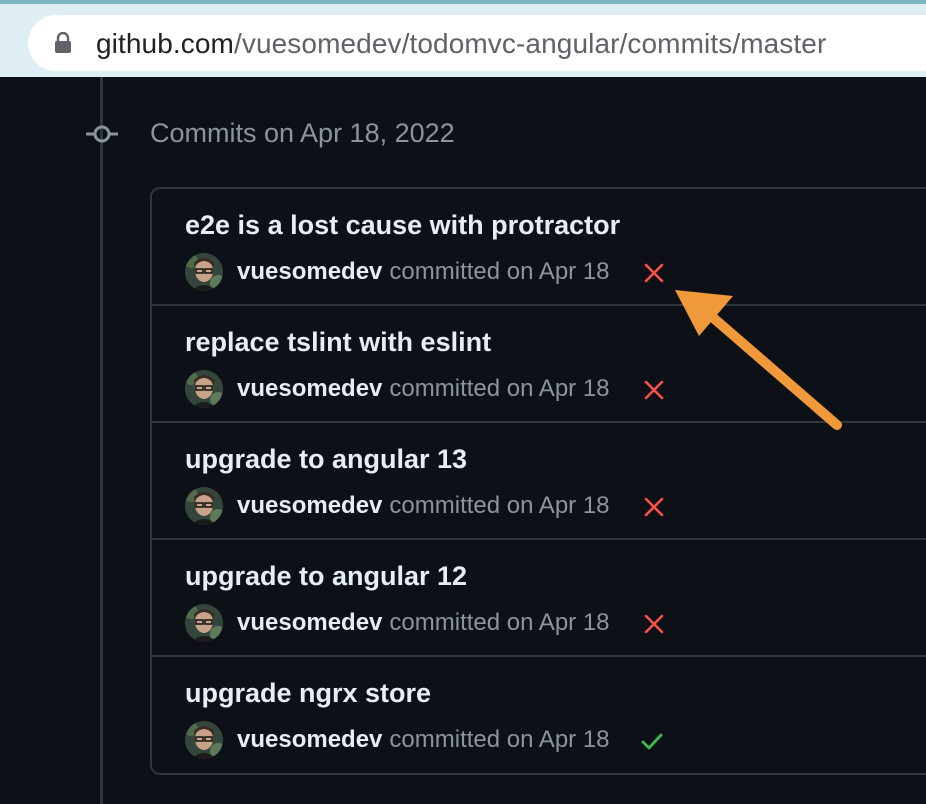  What do you see at coordinates (758, 360) in the screenshot?
I see `annotation-arrow` at bounding box center [758, 360].